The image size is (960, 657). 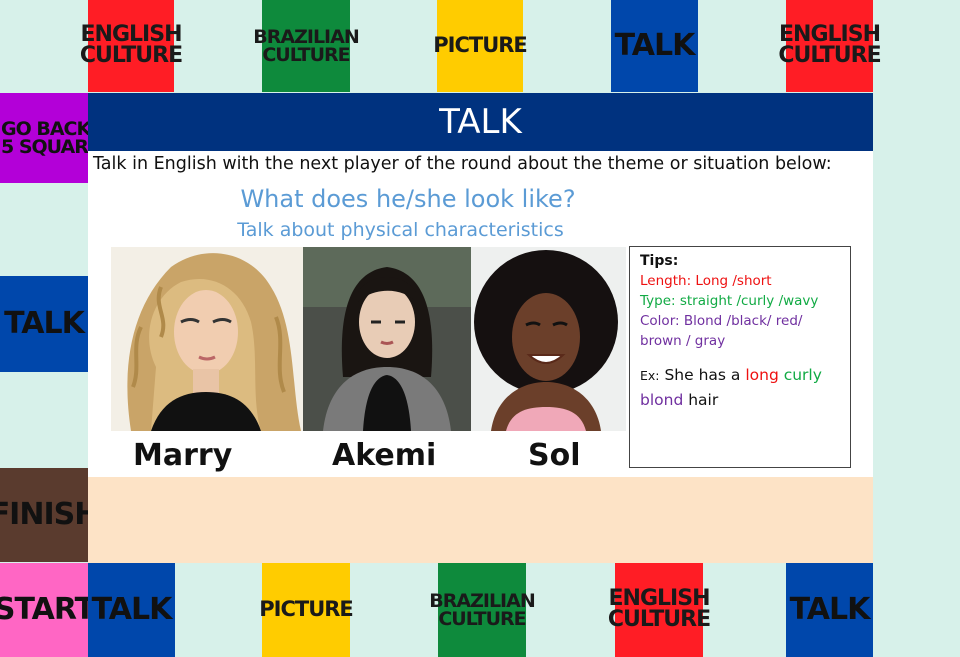 What do you see at coordinates (183, 455) in the screenshot?
I see `person-name-marry: Marry` at bounding box center [183, 455].